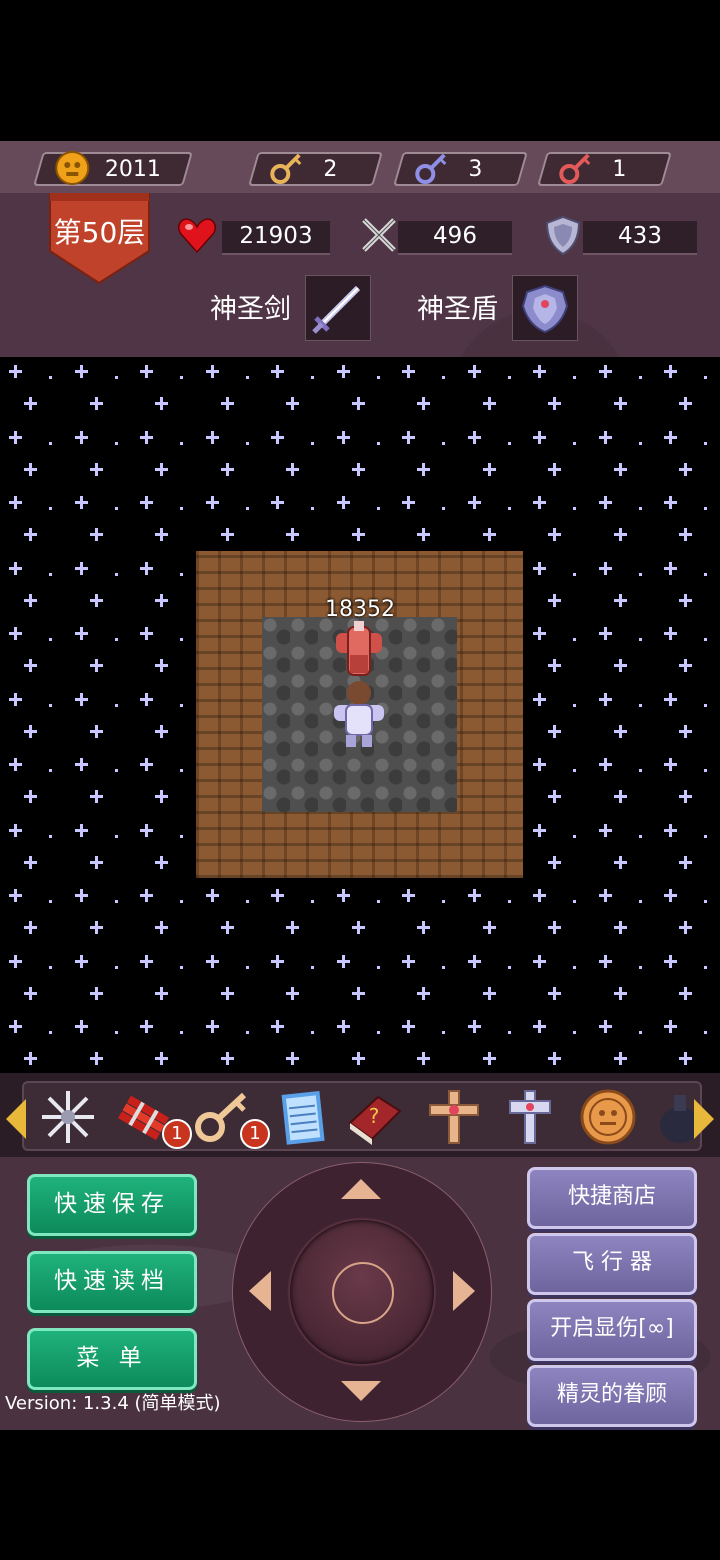  Describe the element at coordinates (260, 1291) in the screenshot. I see `dpad-left-arrow` at that location.